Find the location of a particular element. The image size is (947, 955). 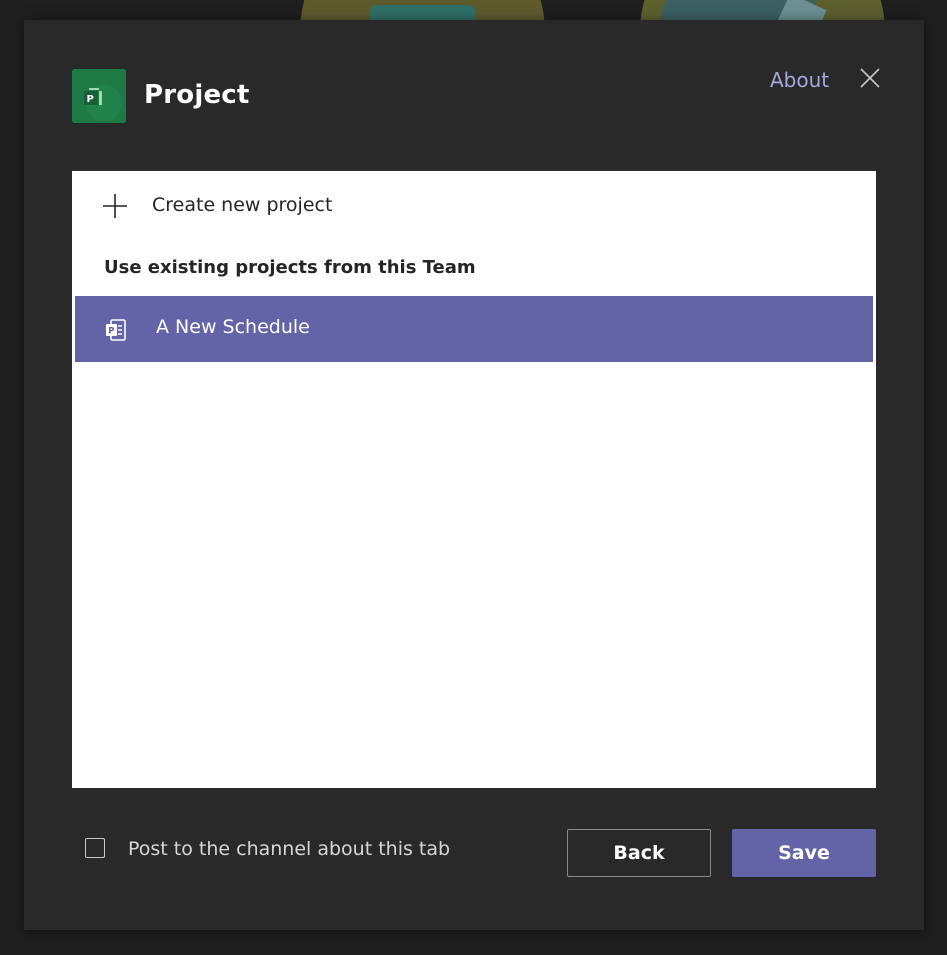

project-file-icon: P is located at coordinates (116, 330).